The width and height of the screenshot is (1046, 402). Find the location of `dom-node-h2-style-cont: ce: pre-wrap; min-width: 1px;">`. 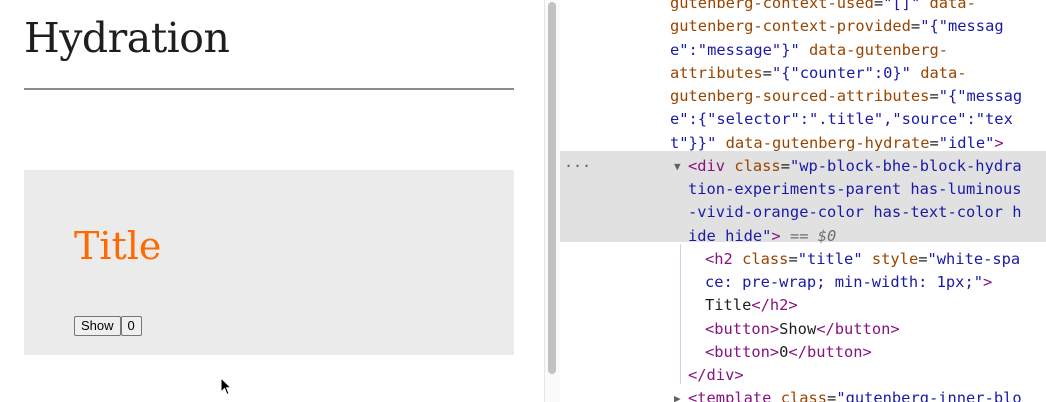

dom-node-h2-style-cont: ce: pre-wrap; min-width: 1px;"> is located at coordinates (848, 282).